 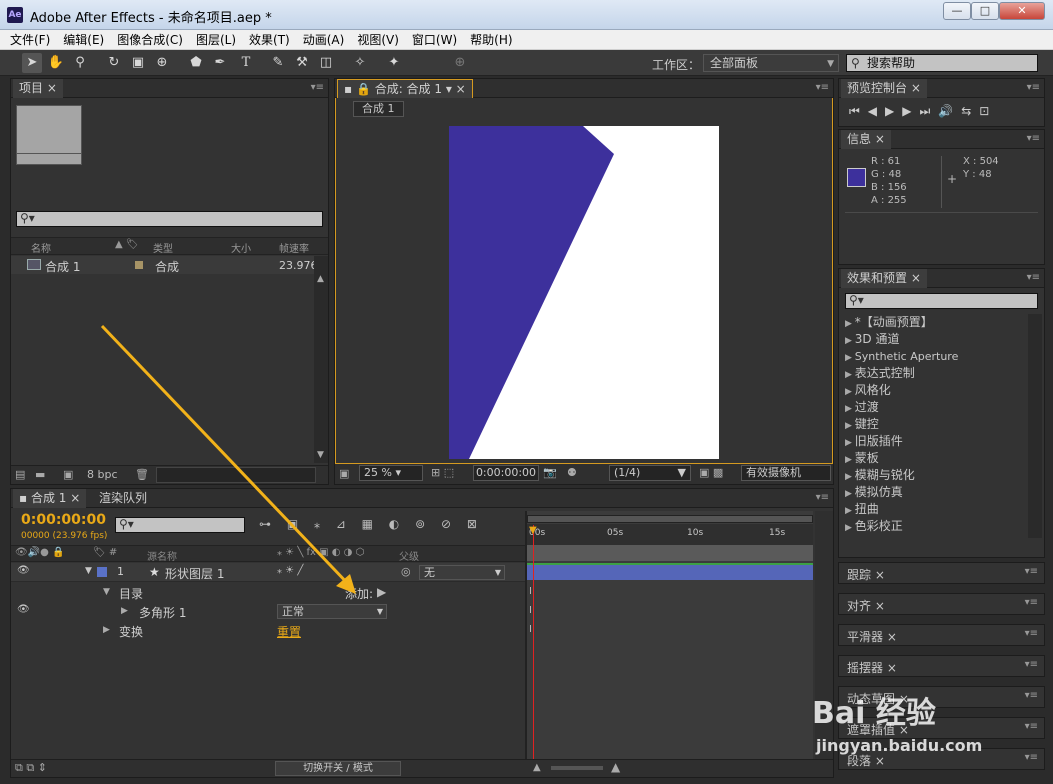 What do you see at coordinates (899, 745) in the screenshot?
I see `watermark-url: jingyan.baidu.com` at bounding box center [899, 745].